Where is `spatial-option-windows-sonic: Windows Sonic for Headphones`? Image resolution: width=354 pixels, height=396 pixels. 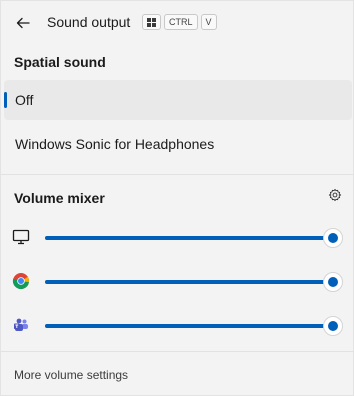
spatial-option-windows-sonic: Windows Sonic for Headphones is located at coordinates (178, 144).